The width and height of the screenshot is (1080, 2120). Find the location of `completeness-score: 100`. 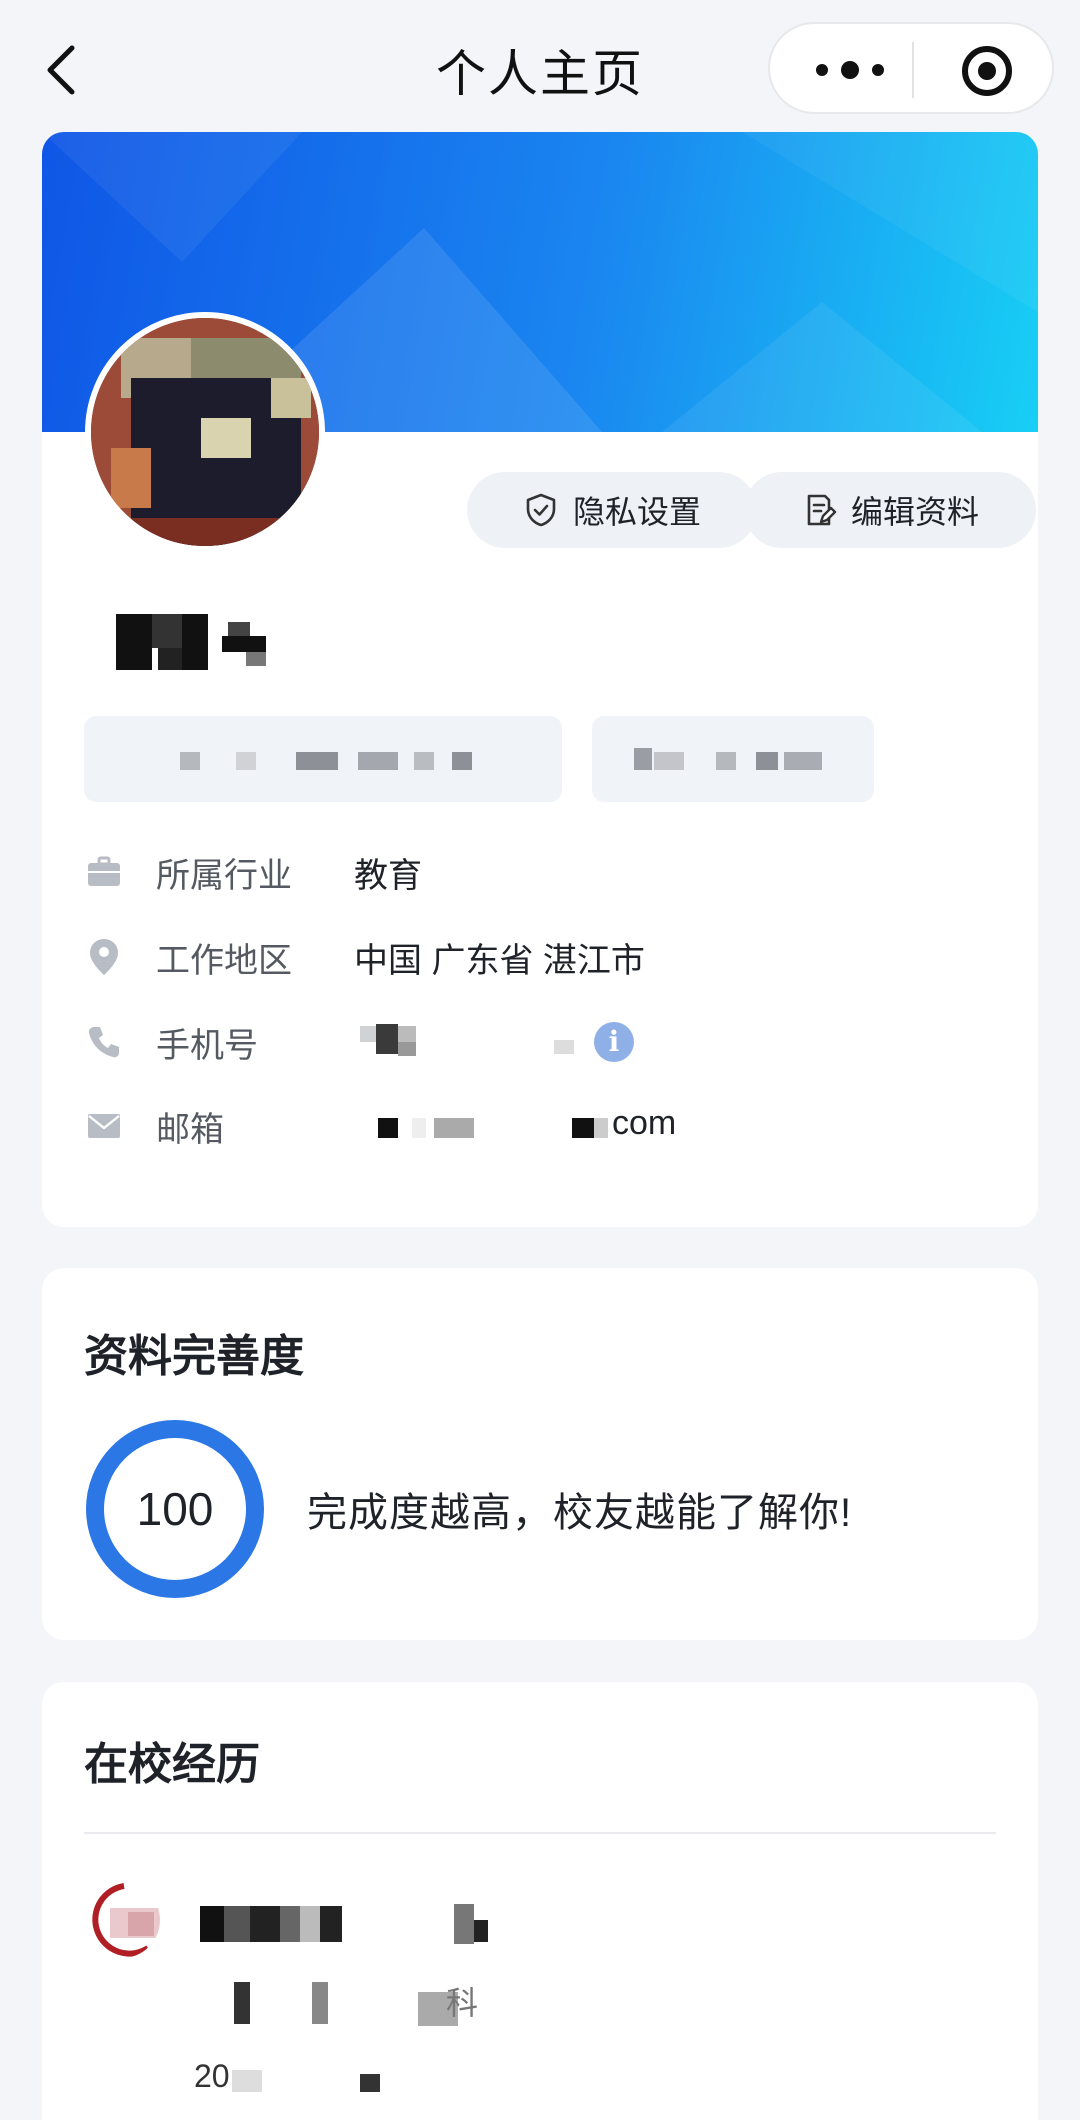

completeness-score: 100 is located at coordinates (175, 1509).